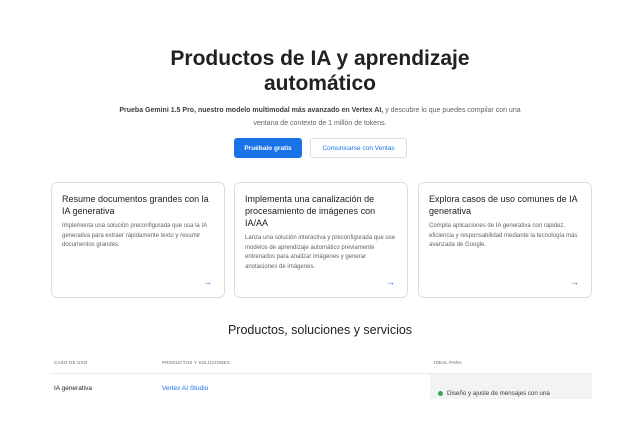  I want to click on ideal-for-item: Diseño y ajuste de mensajes con una, so click(494, 393).